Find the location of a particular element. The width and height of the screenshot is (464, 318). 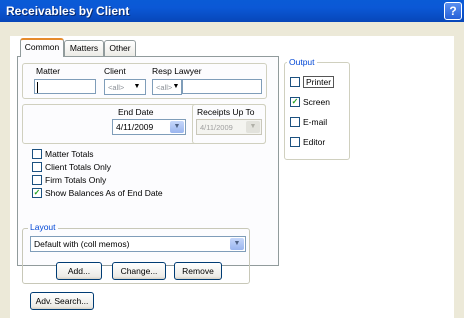

tab-common-label: Common is located at coordinates (42, 47).